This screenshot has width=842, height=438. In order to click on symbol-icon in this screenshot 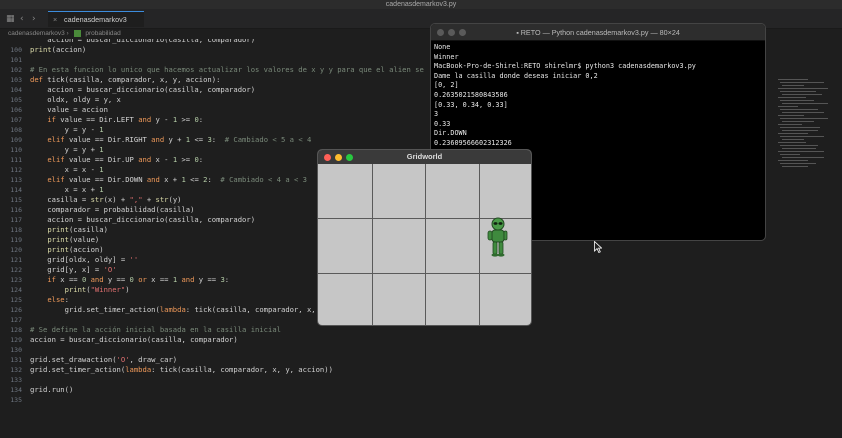, I will do `click(77, 33)`.